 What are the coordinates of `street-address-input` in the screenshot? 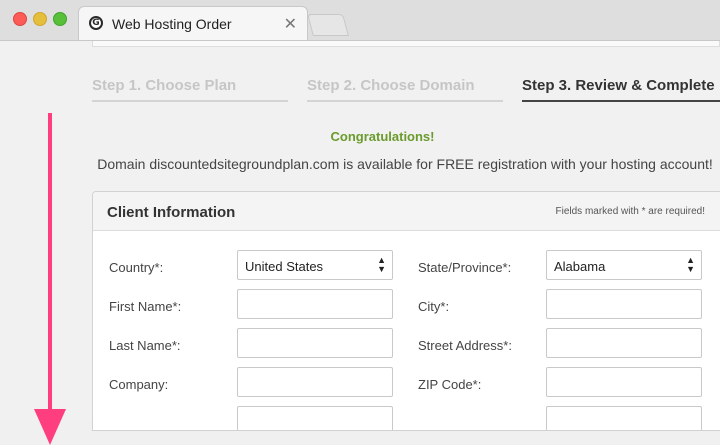 It's located at (624, 343).